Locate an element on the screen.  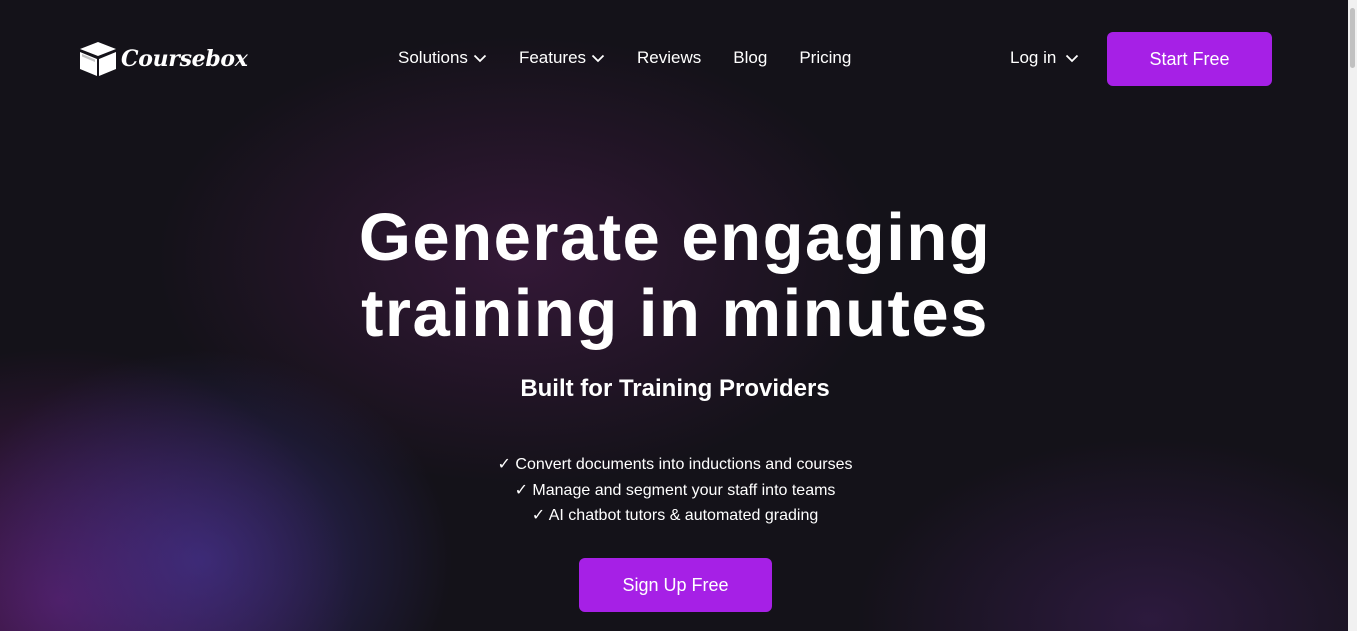
nav-item-features: Features is located at coordinates (562, 58).